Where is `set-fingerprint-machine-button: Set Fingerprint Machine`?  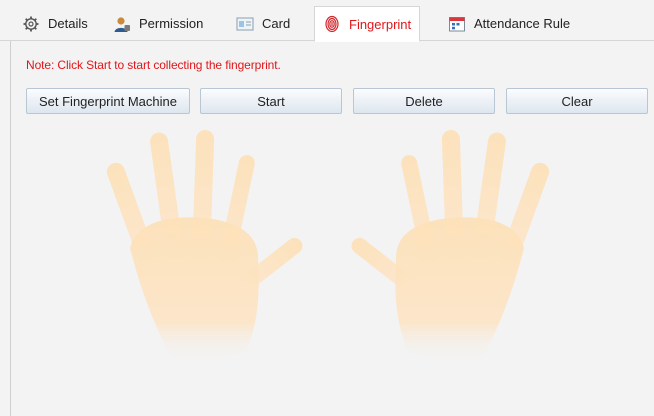
set-fingerprint-machine-button: Set Fingerprint Machine is located at coordinates (108, 101).